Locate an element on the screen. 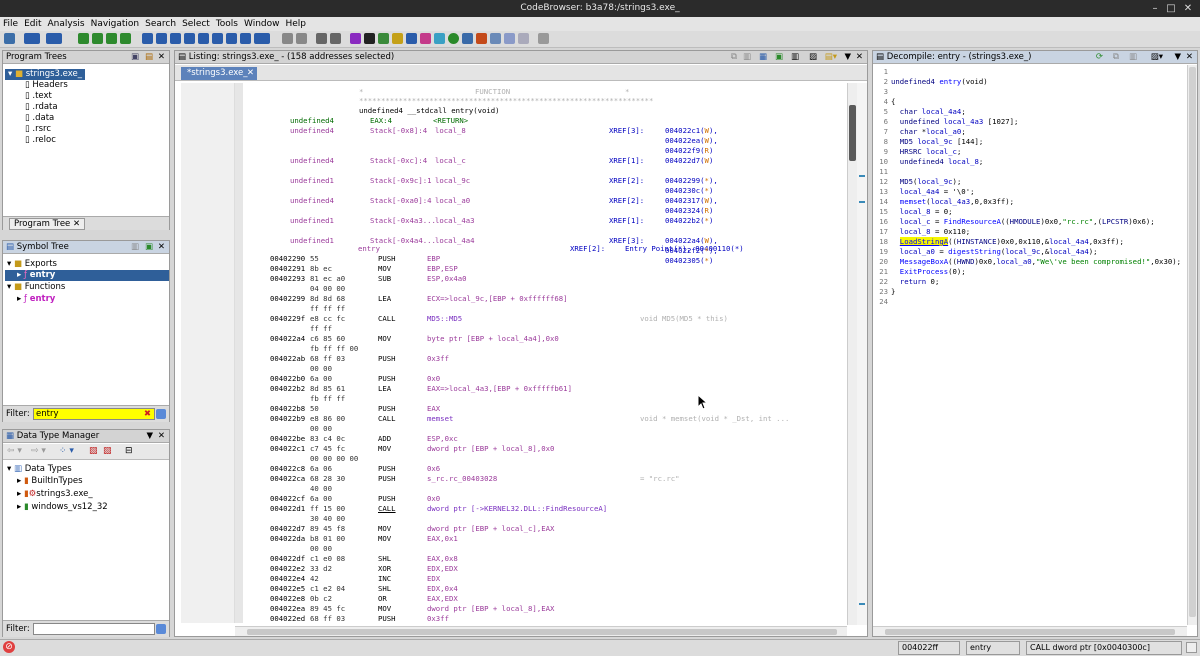 The width and height of the screenshot is (1200, 656). menu-file: File is located at coordinates (10, 24).